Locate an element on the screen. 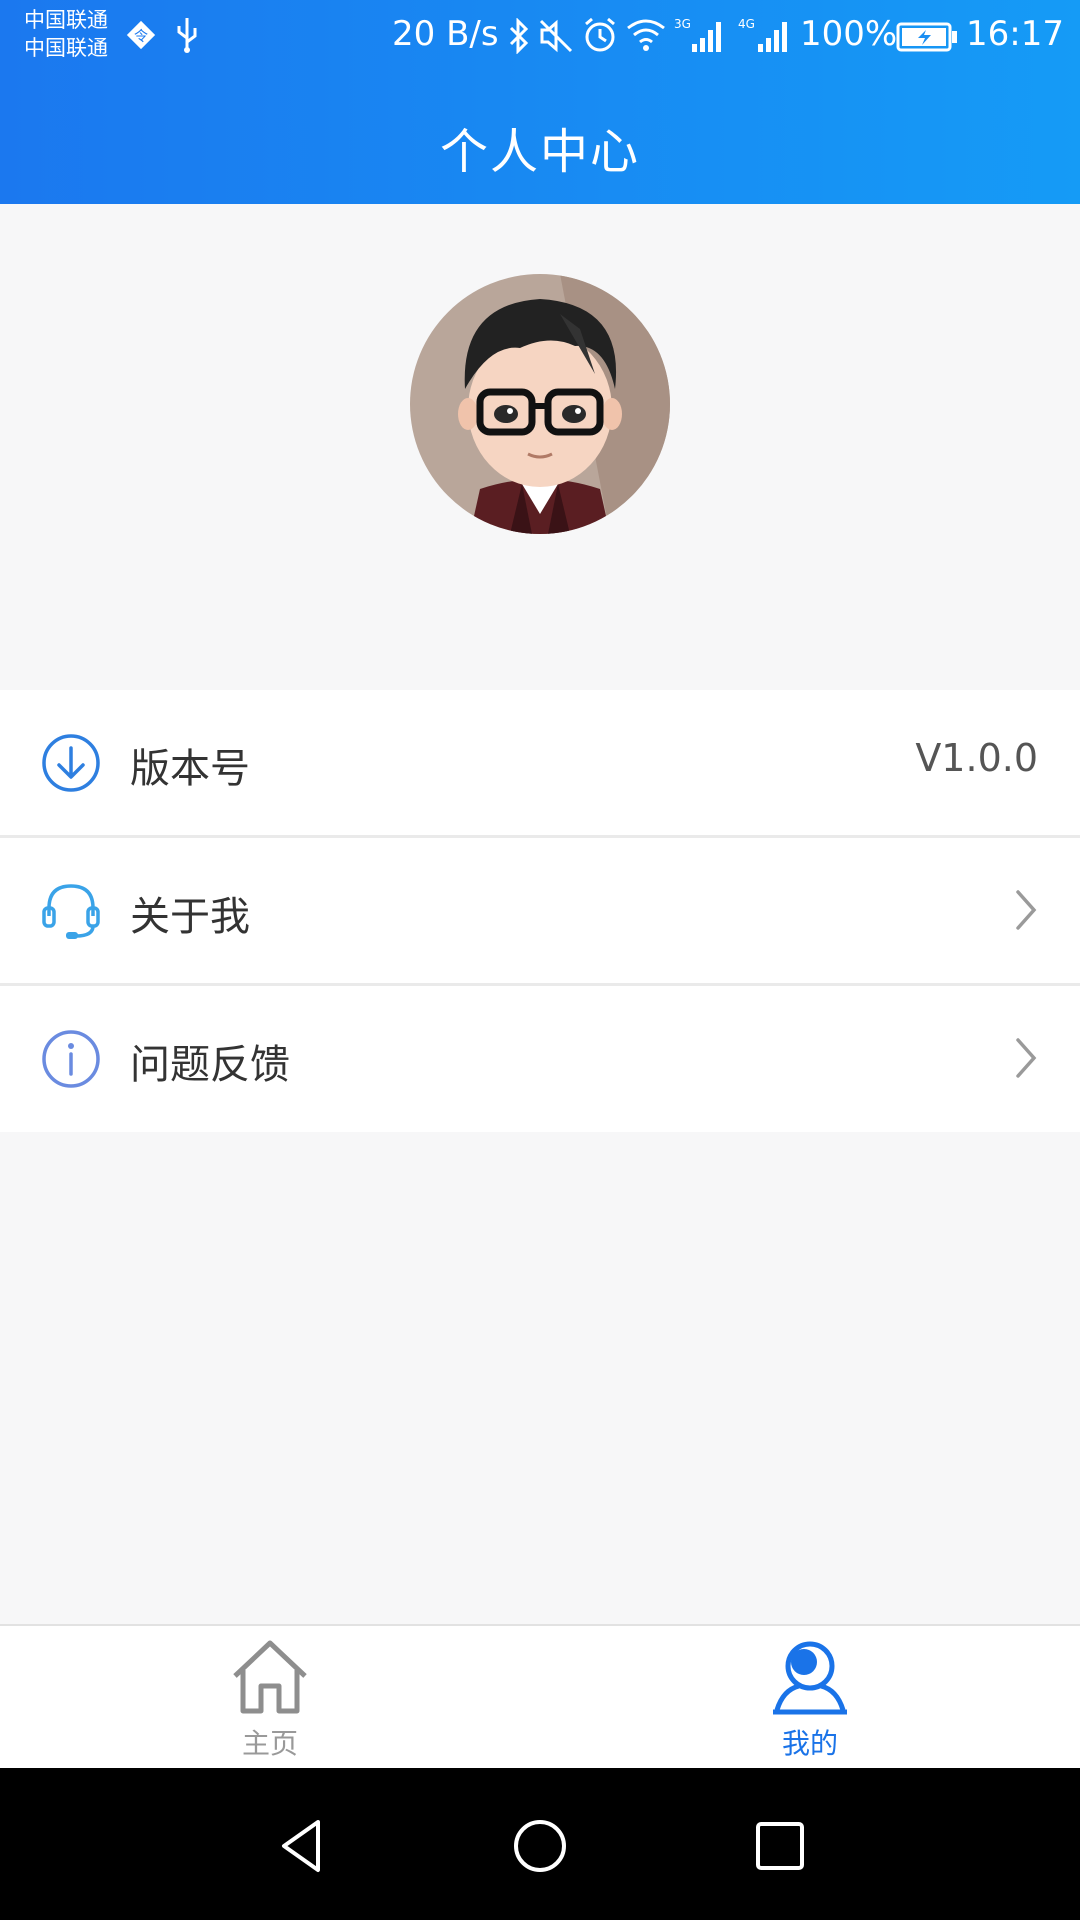 Image resolution: width=1080 pixels, height=1920 pixels. carrier-1: 中国联通 is located at coordinates (66, 20).